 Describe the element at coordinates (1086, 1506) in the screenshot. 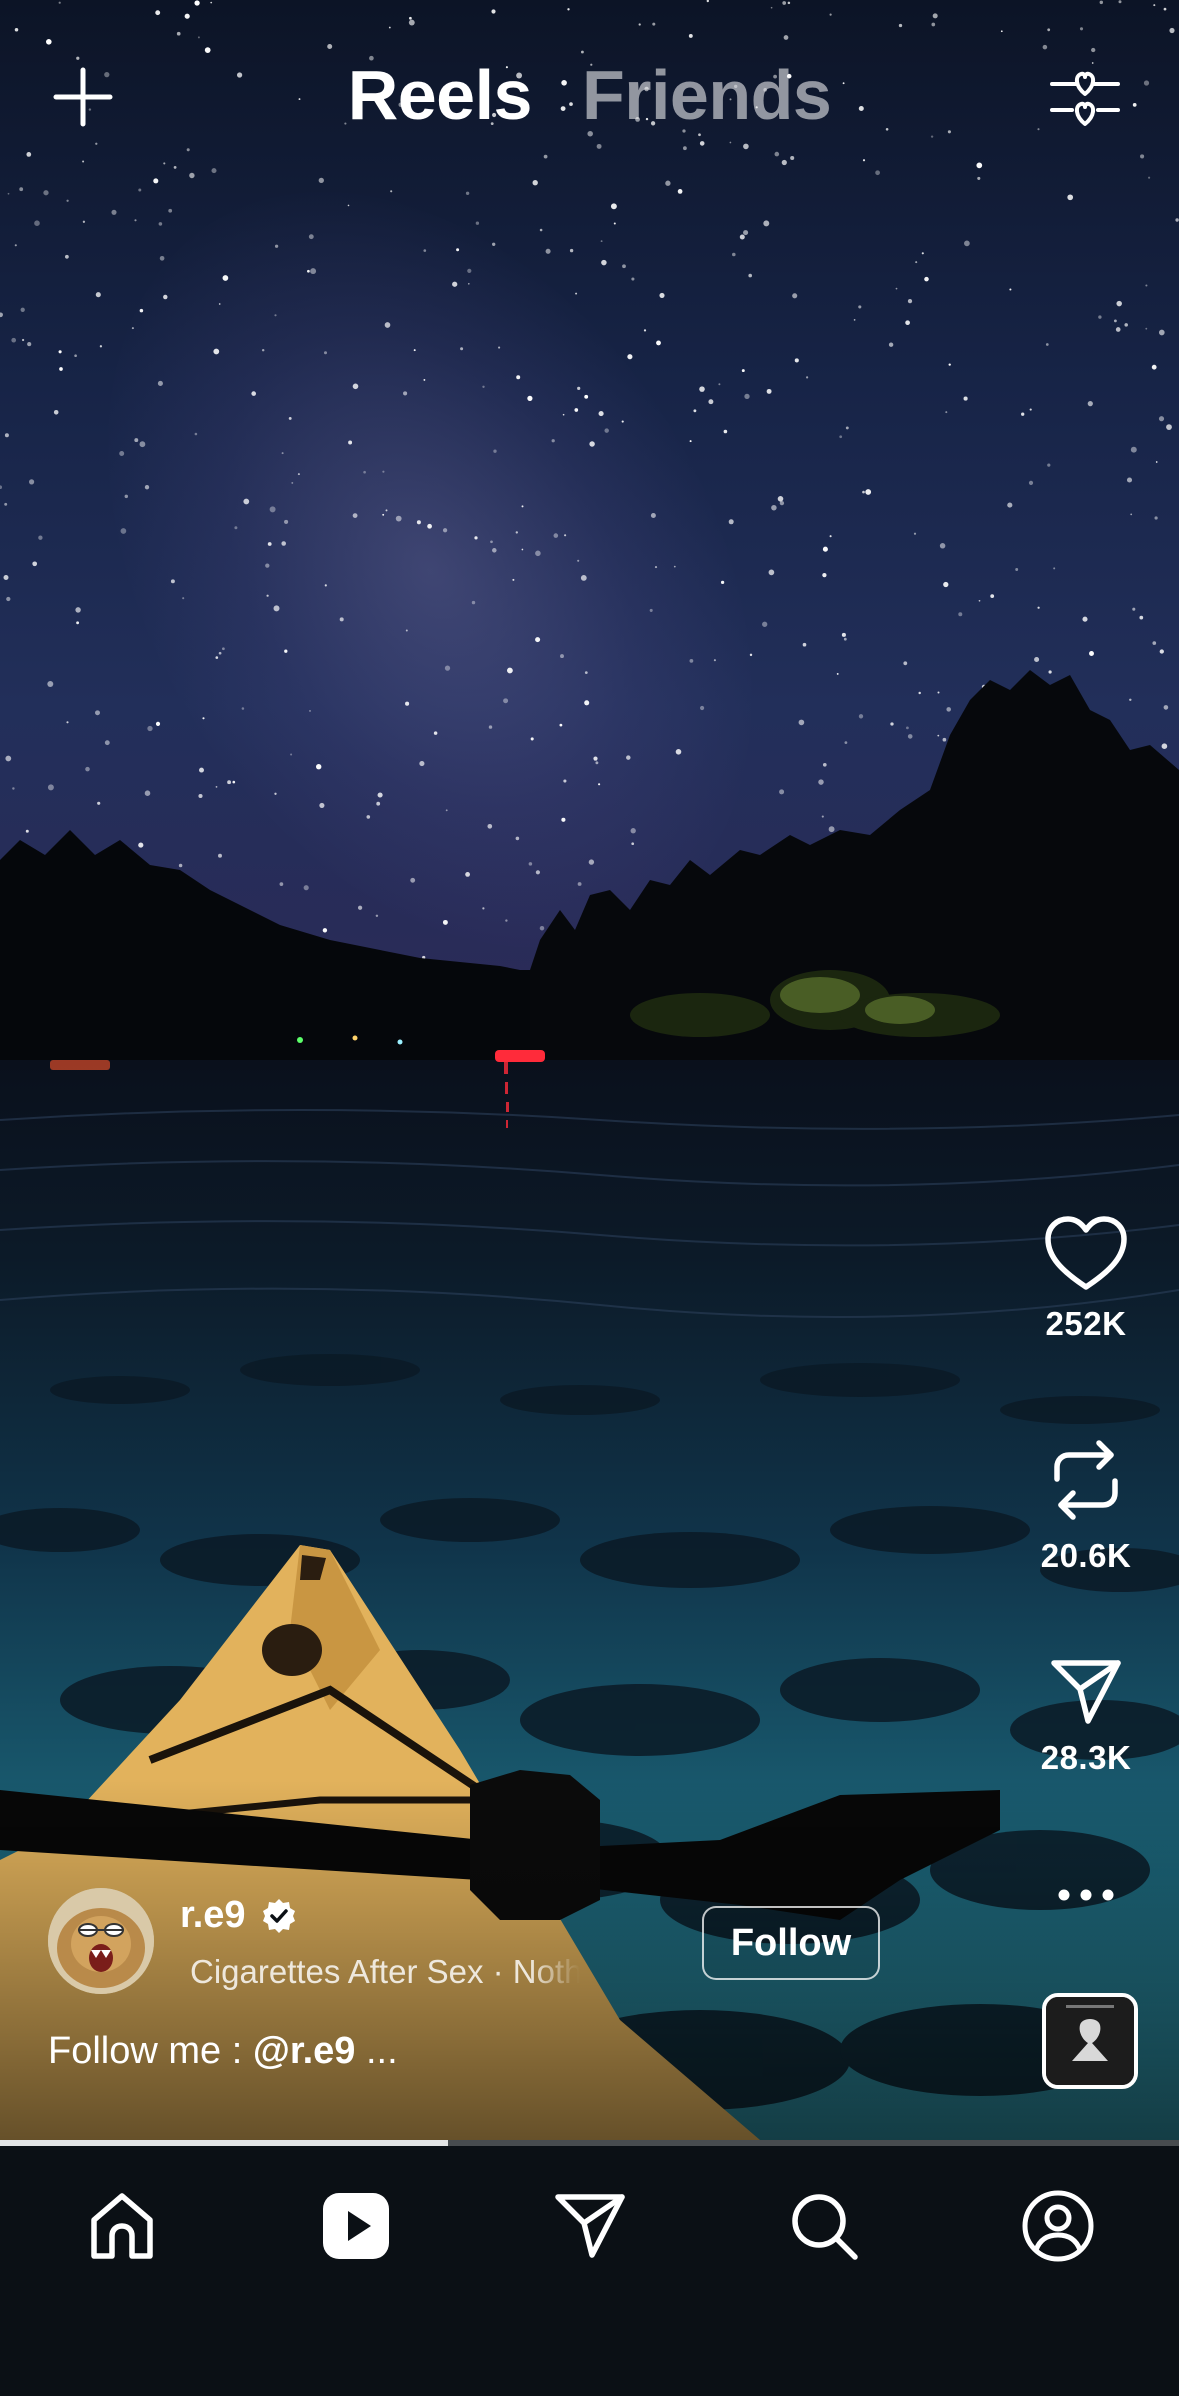

I see `remix-button: 20.6K` at that location.